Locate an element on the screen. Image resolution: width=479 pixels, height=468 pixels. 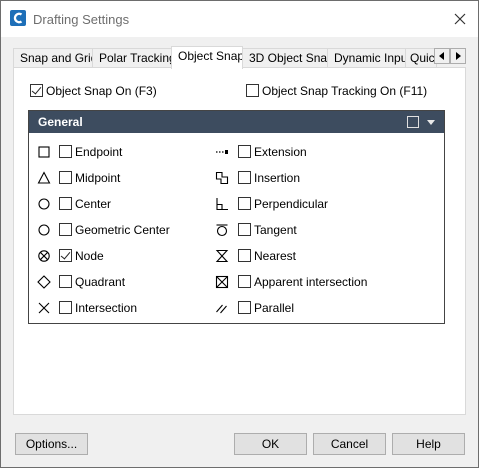
general-group-title: General is located at coordinates (60, 122).